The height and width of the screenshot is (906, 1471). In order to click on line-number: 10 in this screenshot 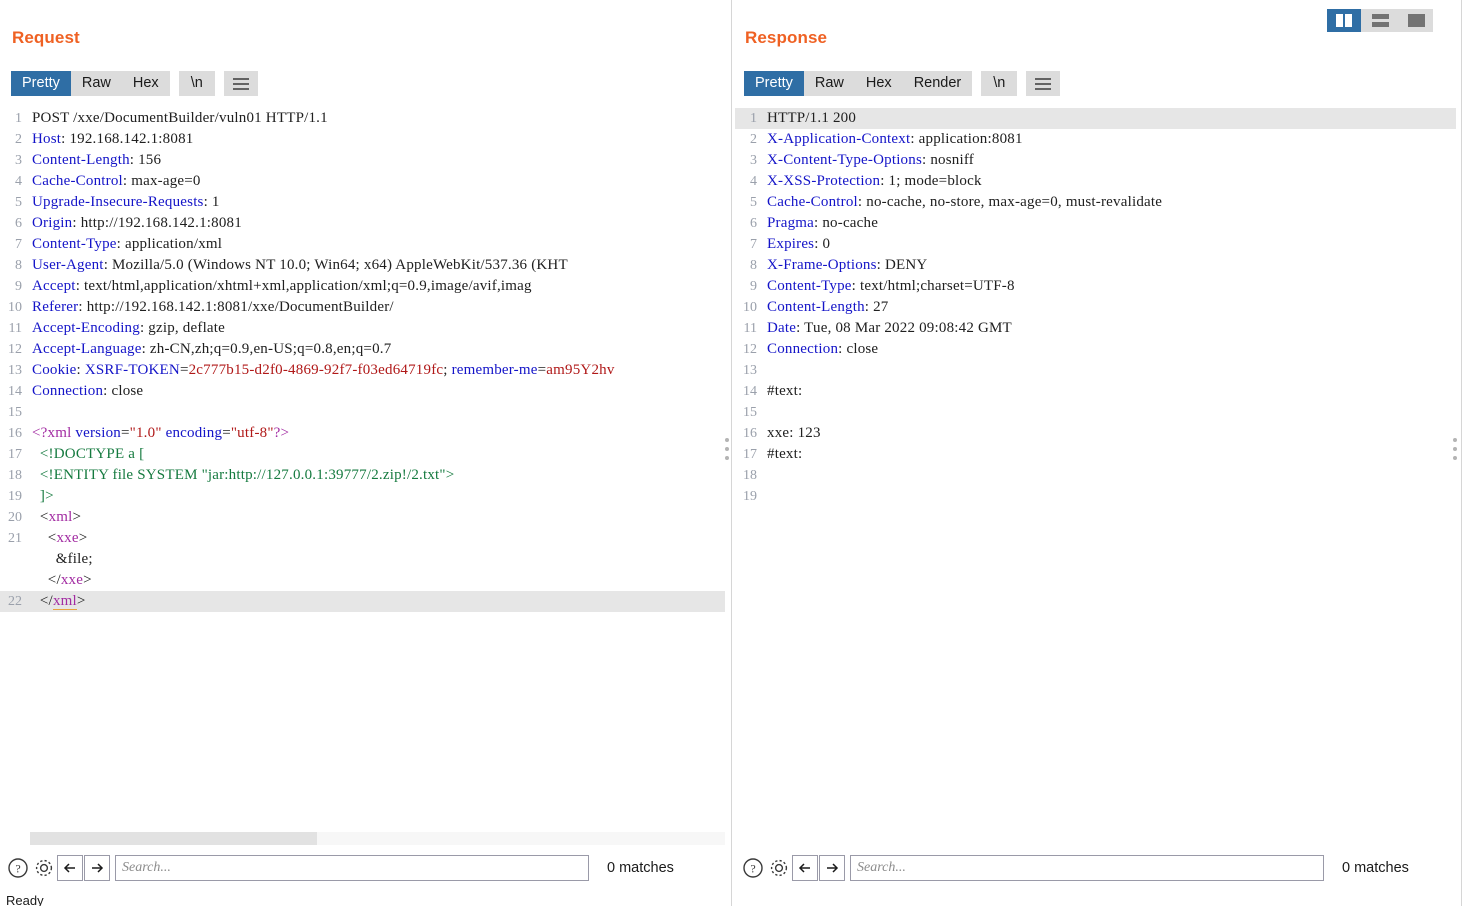, I will do `click(750, 307)`.